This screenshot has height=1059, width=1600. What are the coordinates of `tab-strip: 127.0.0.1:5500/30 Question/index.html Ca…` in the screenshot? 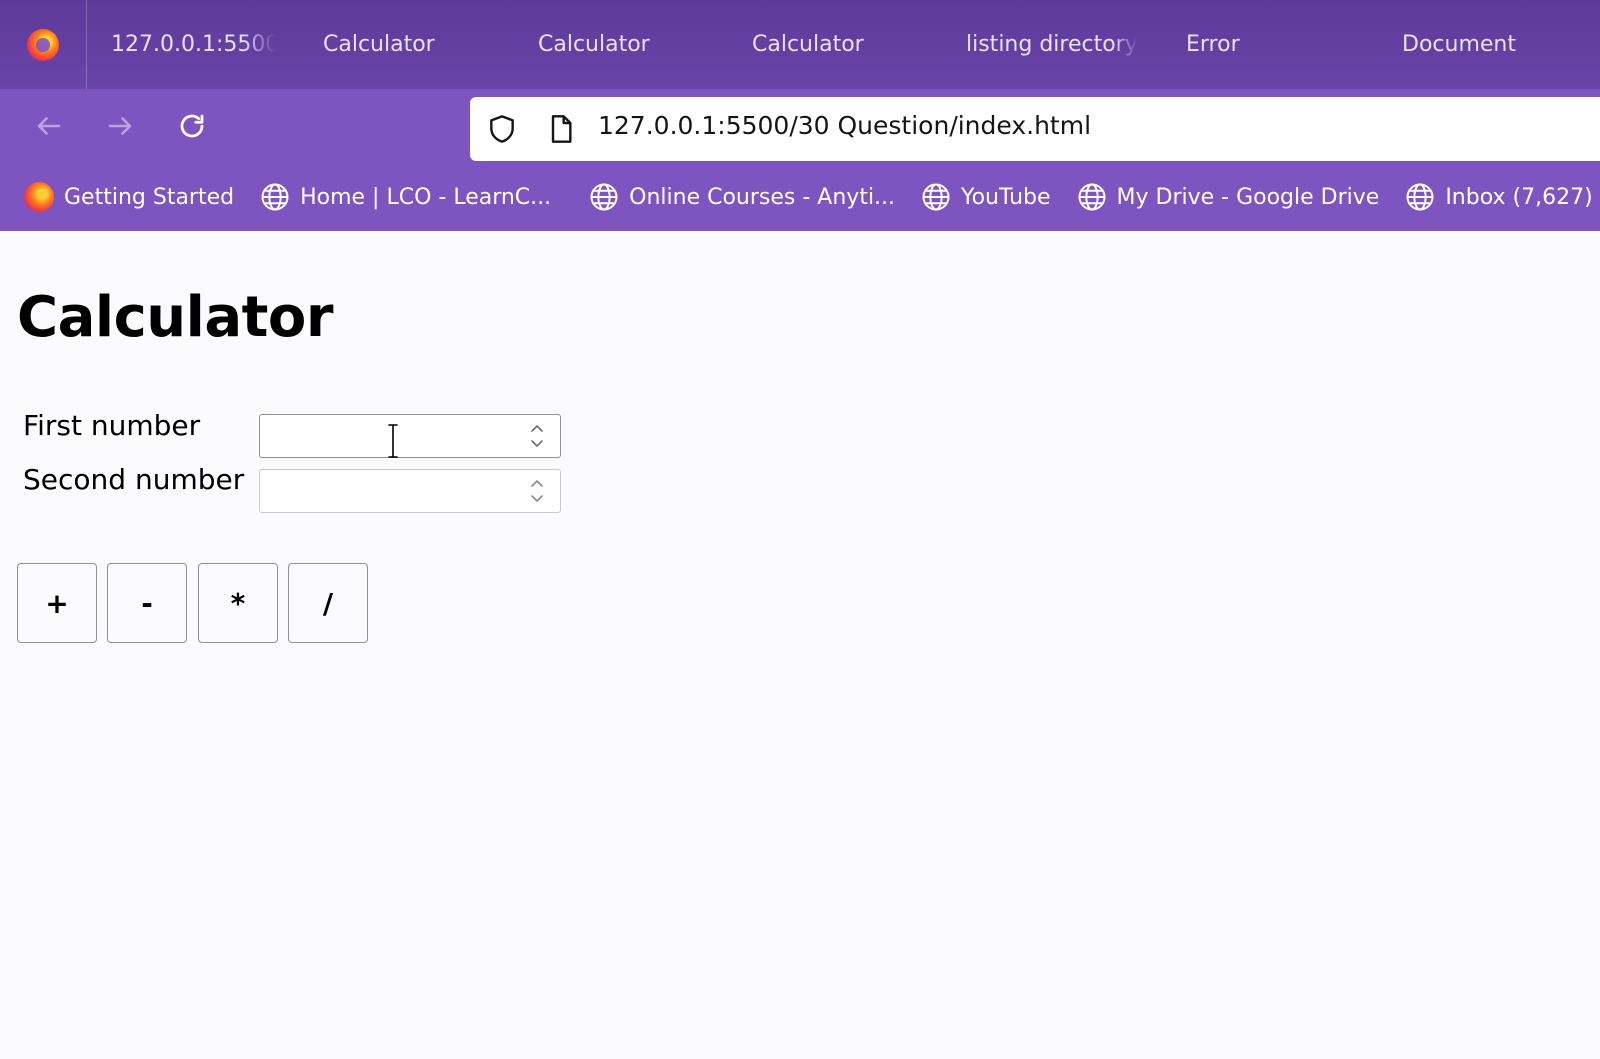 It's located at (800, 44).